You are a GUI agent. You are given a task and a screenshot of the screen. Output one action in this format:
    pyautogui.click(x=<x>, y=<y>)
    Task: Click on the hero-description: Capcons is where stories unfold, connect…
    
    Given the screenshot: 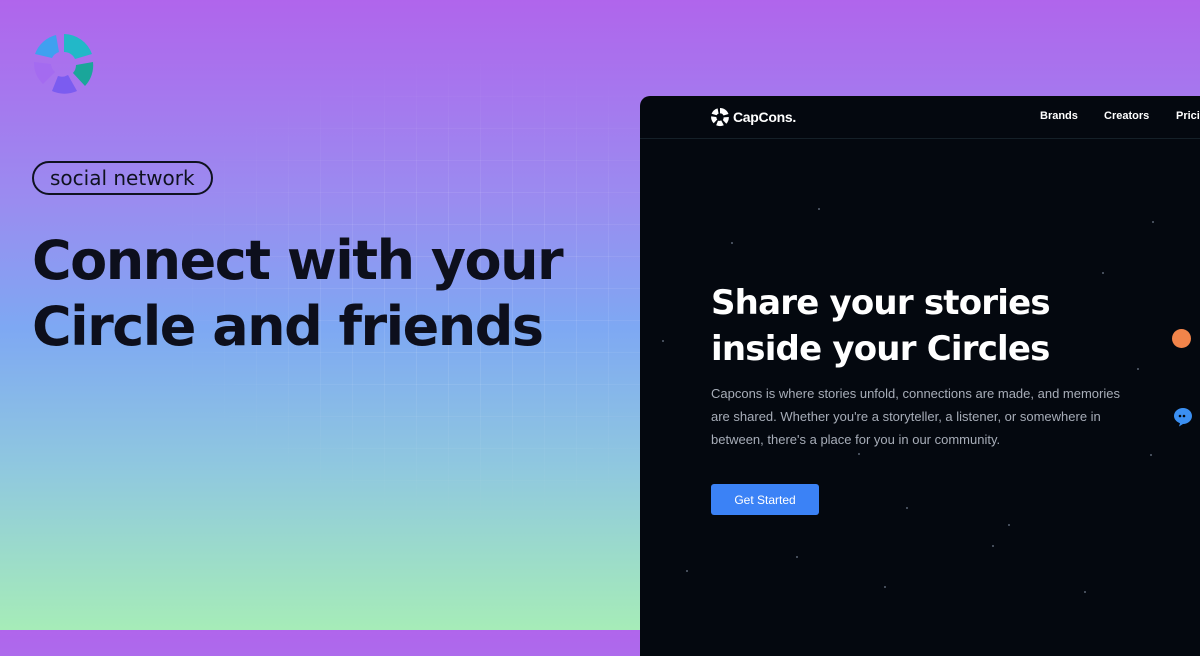 What is the action you would take?
    pyautogui.click(x=915, y=416)
    